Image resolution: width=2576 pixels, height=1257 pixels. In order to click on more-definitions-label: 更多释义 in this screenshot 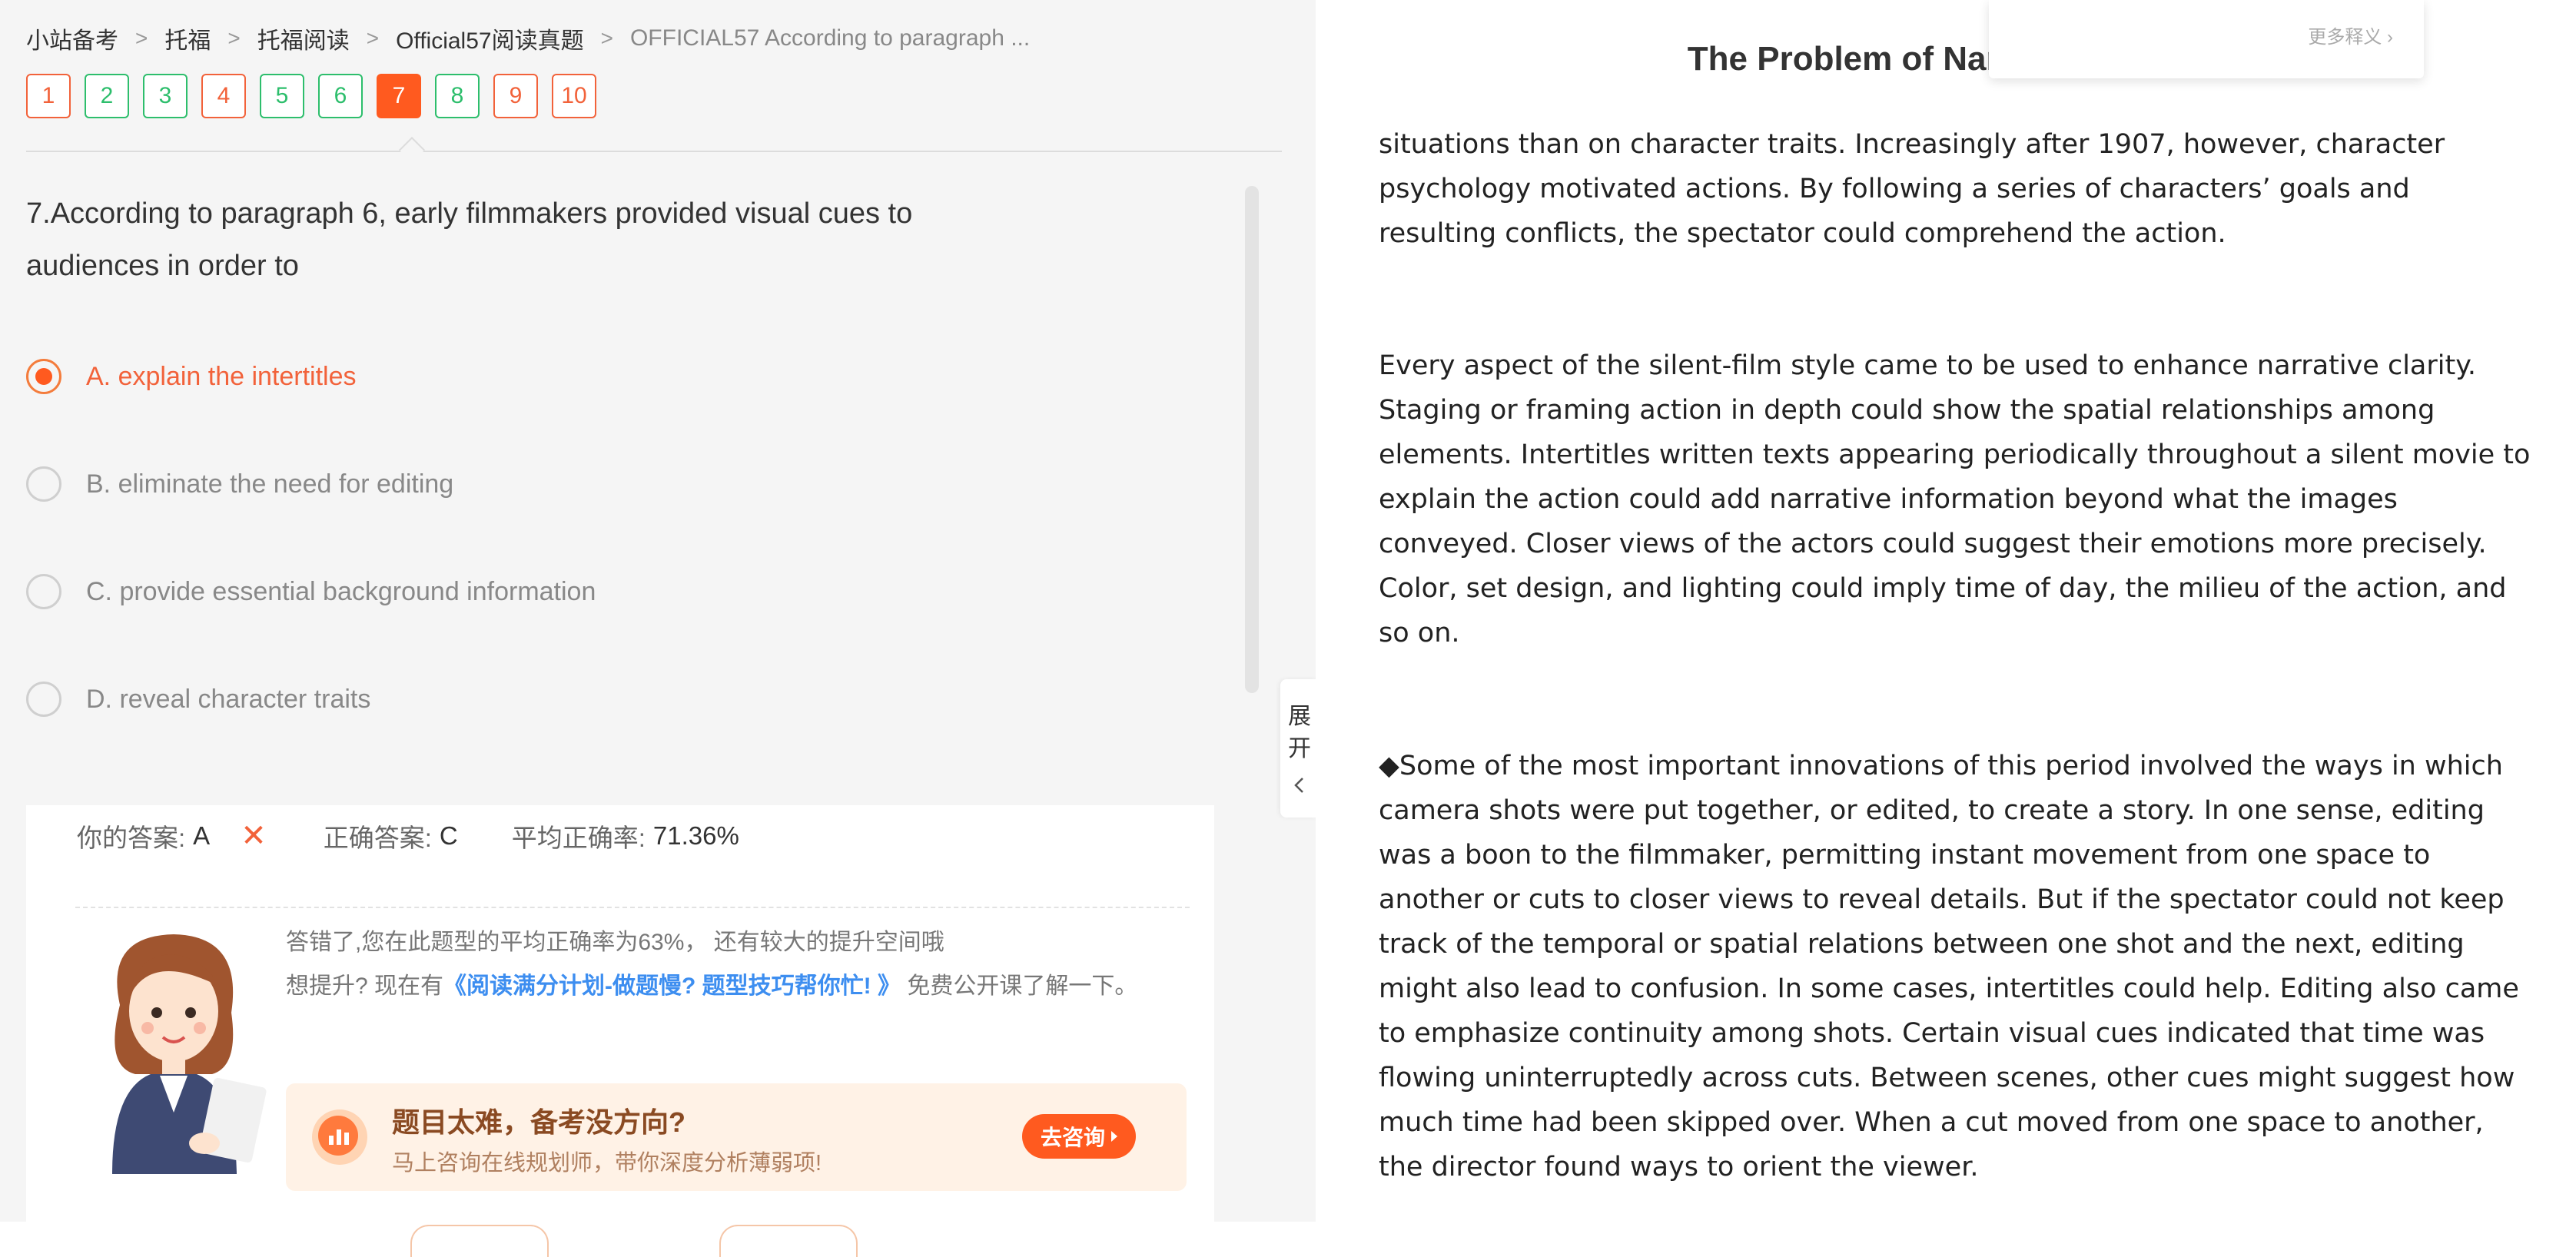, I will do `click(2345, 37)`.